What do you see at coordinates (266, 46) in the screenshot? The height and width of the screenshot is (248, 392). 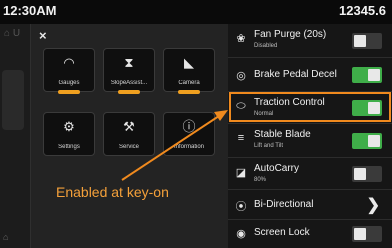 I see `row-subtitle: Disabled` at bounding box center [266, 46].